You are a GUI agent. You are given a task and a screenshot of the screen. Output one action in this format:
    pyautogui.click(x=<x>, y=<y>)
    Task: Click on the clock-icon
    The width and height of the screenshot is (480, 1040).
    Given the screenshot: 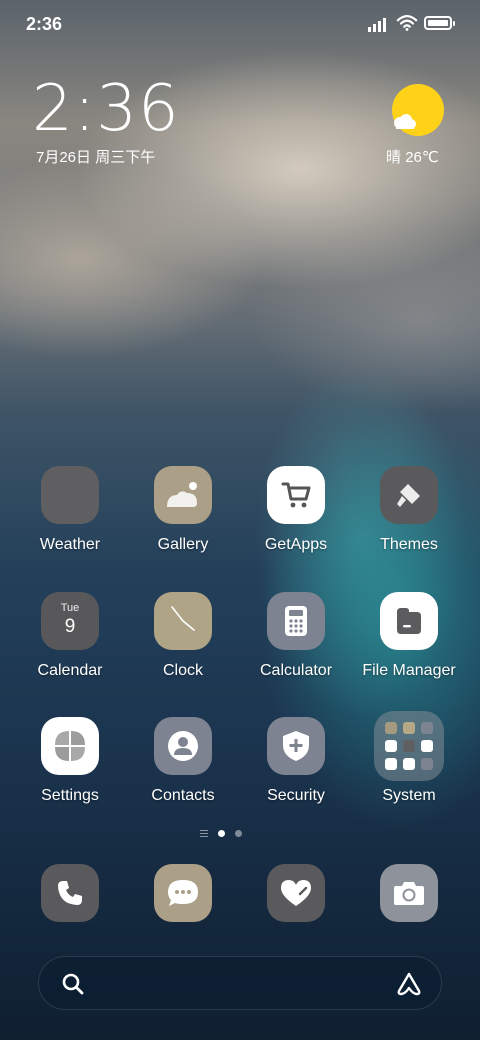 What is the action you would take?
    pyautogui.click(x=183, y=621)
    